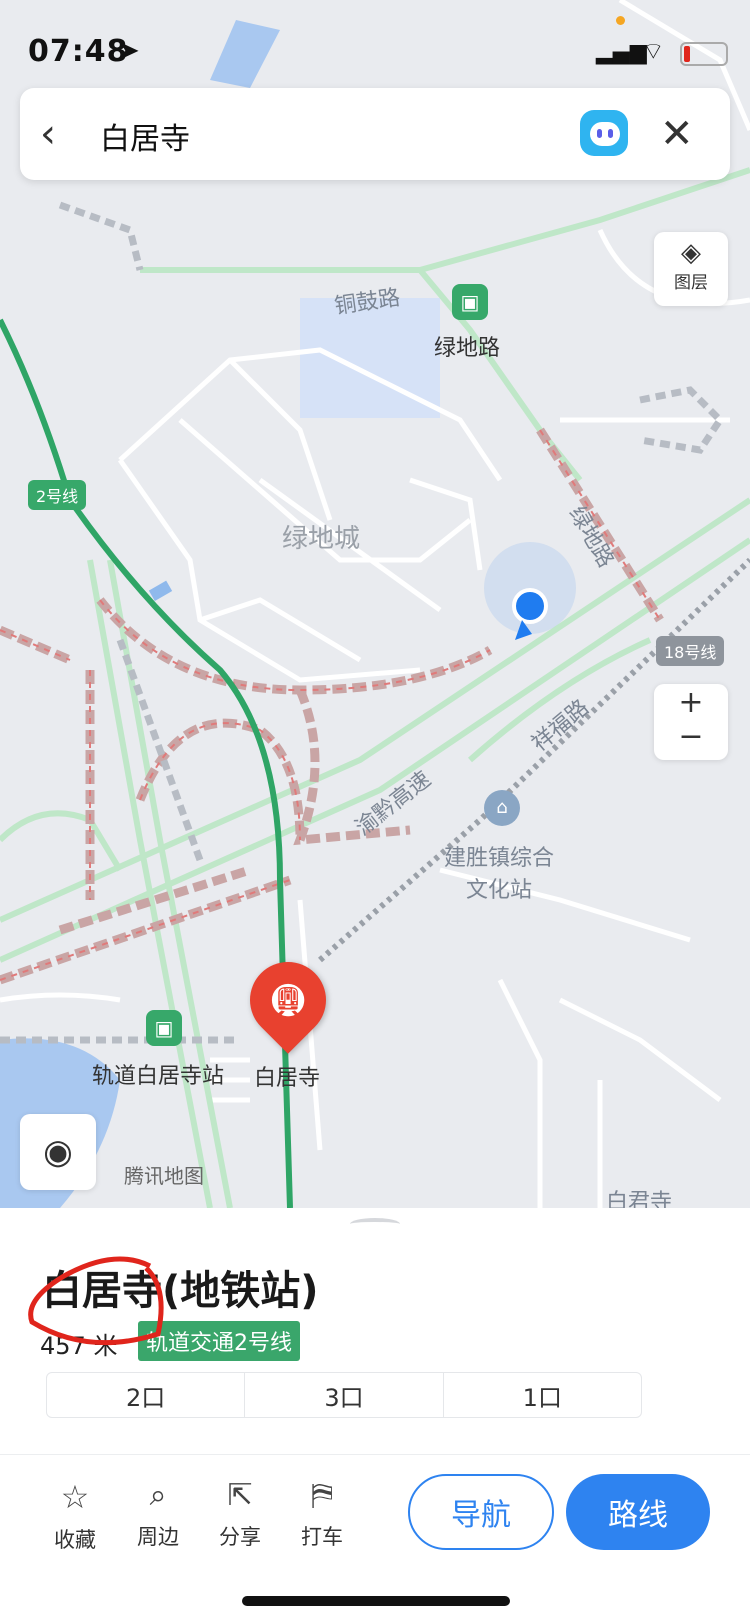  What do you see at coordinates (691, 703) in the screenshot?
I see `zoom-in-button: +` at bounding box center [691, 703].